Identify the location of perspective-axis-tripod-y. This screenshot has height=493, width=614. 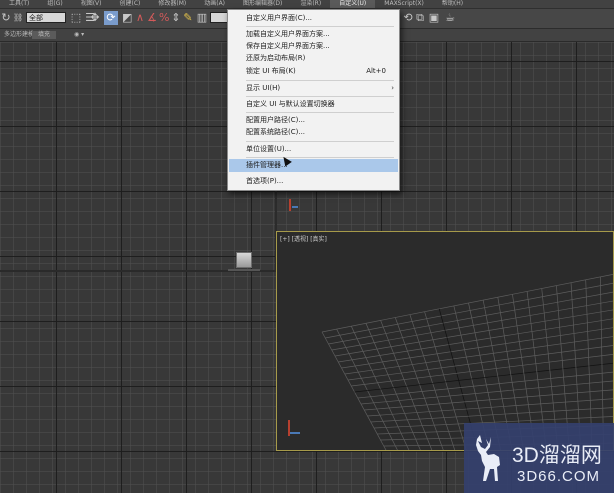
(295, 433).